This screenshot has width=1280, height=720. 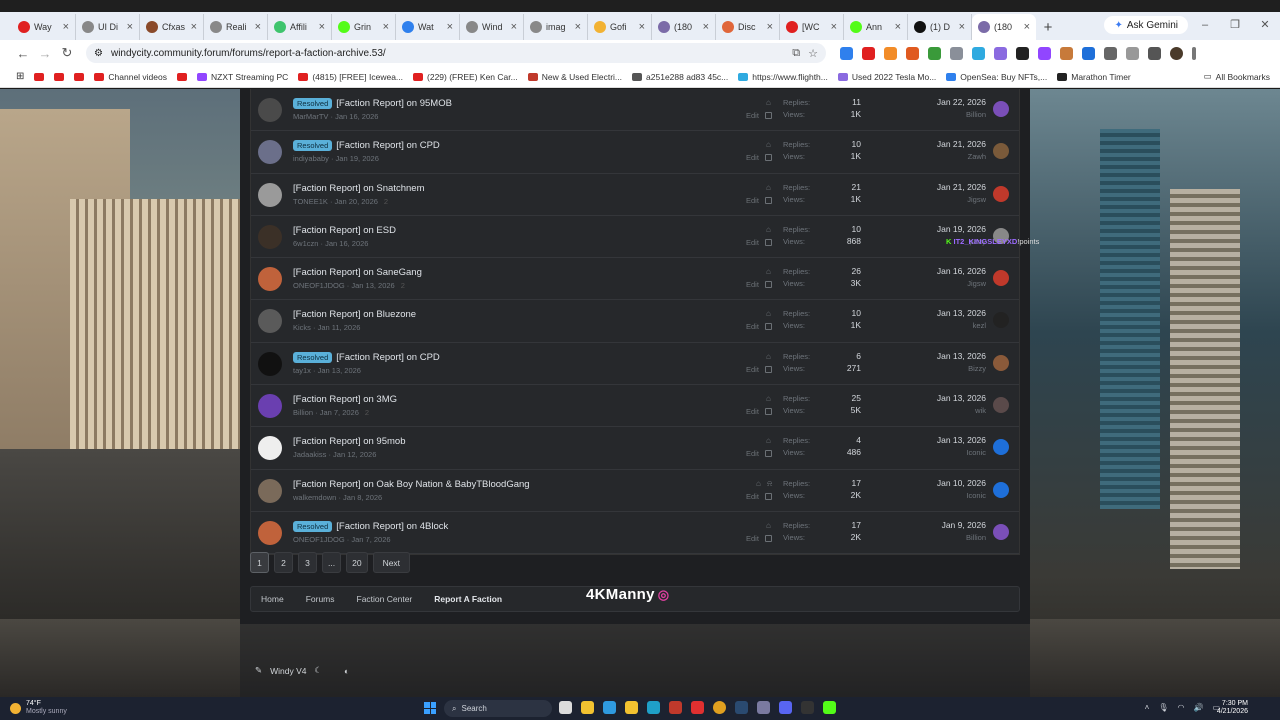 I want to click on thread-title: [Faction Report] on Snatchnem, so click(x=359, y=188).